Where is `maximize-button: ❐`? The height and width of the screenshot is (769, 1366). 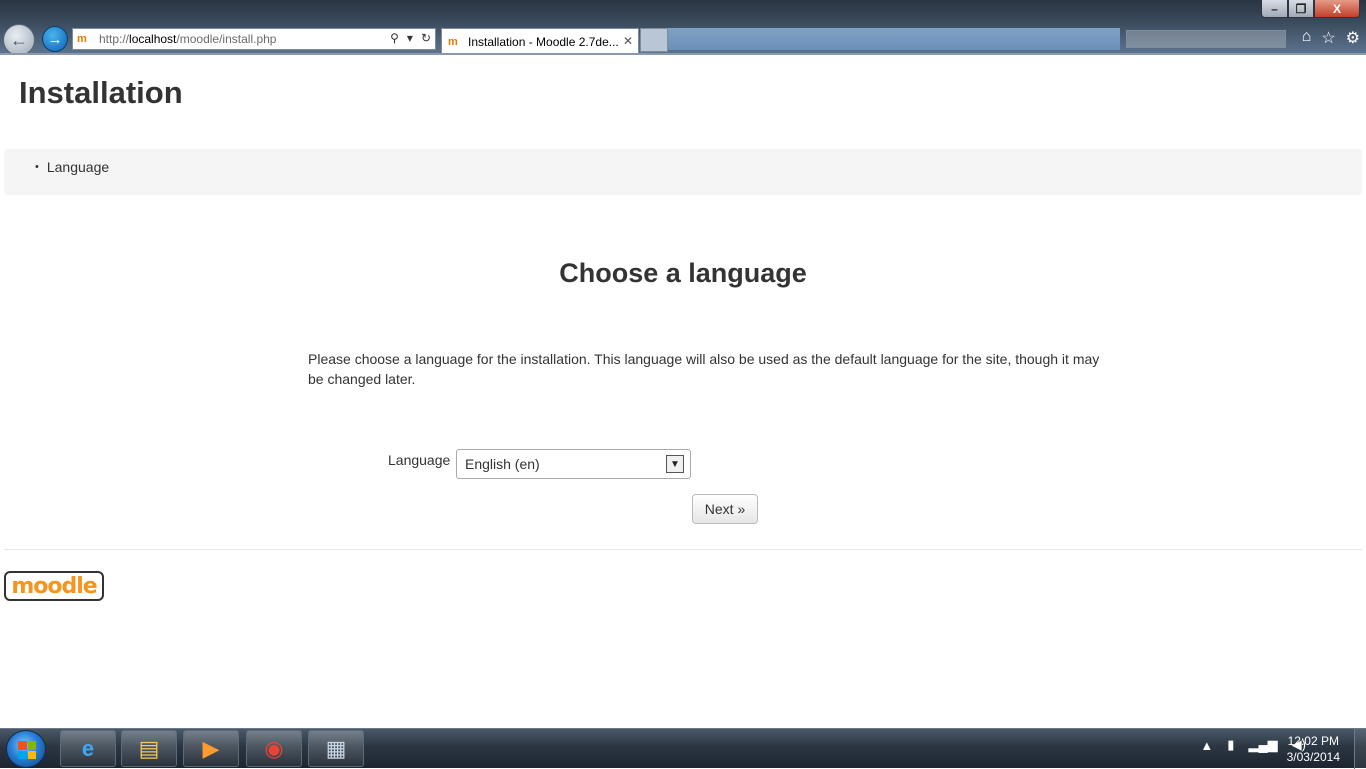
maximize-button: ❐ is located at coordinates (1301, 9).